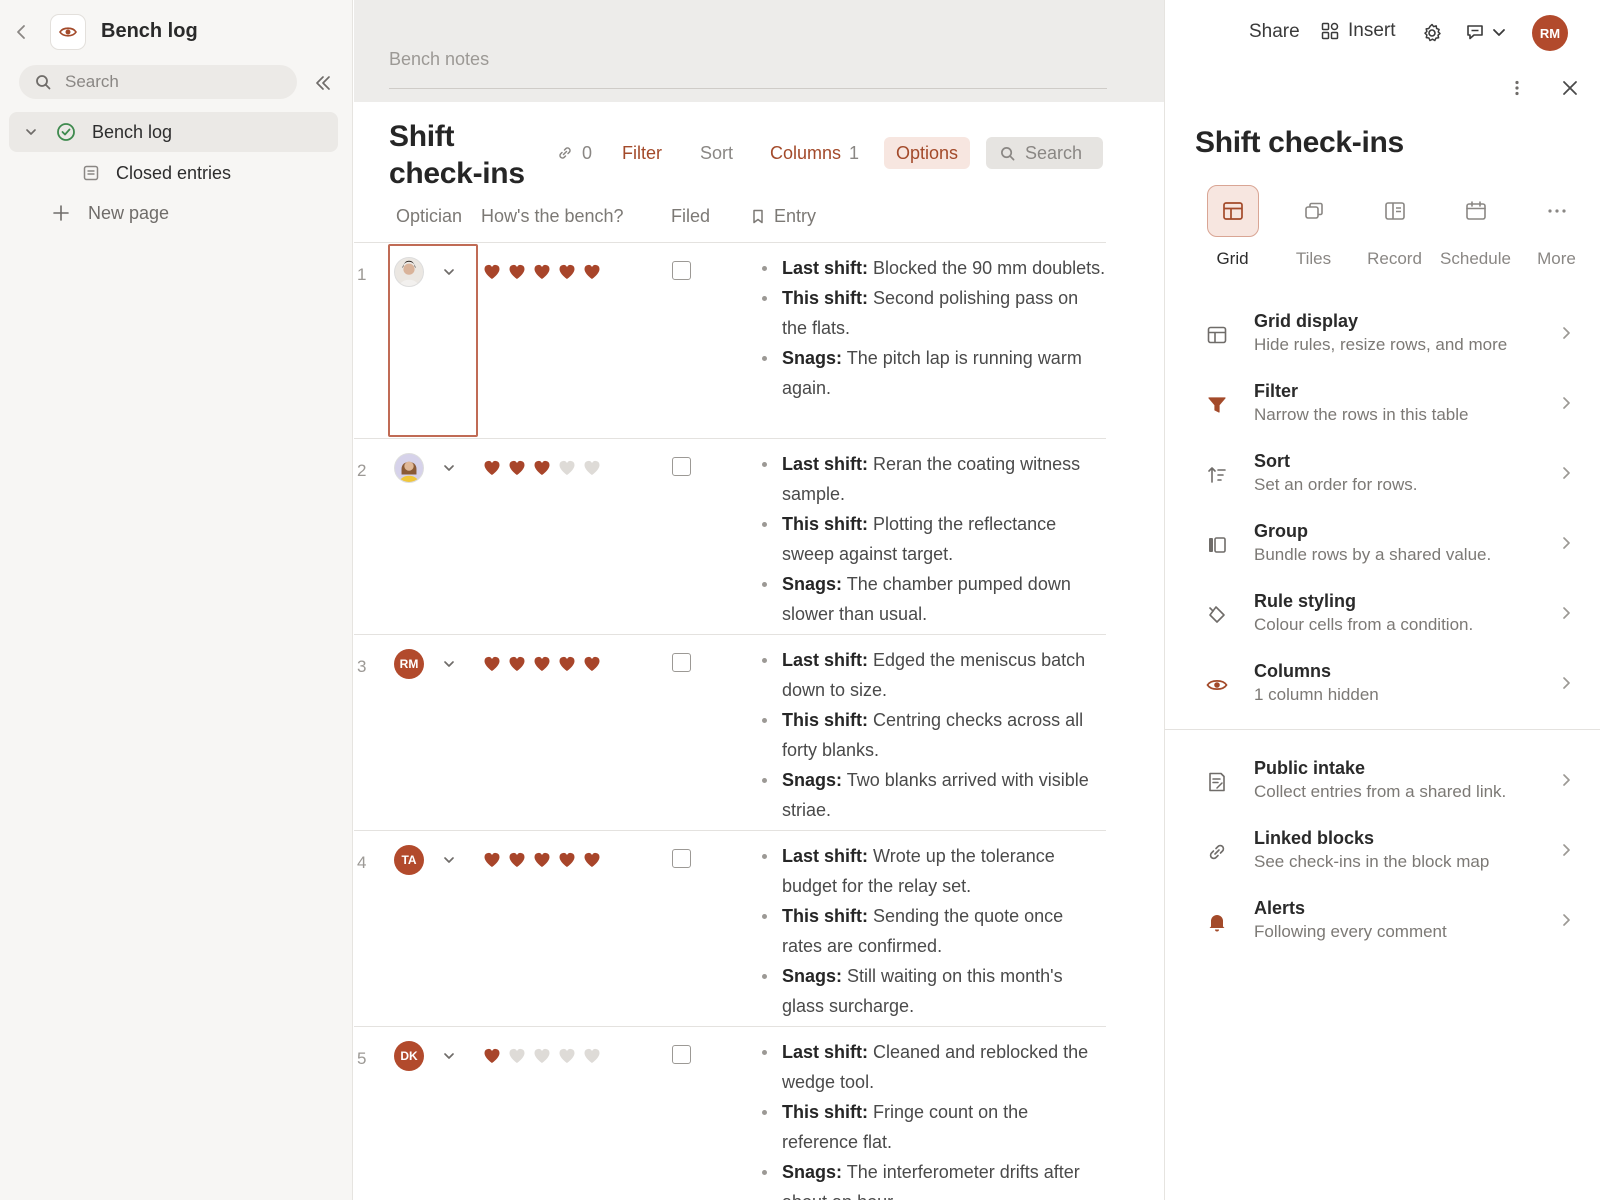  What do you see at coordinates (409, 664) in the screenshot?
I see `avatar: RM` at bounding box center [409, 664].